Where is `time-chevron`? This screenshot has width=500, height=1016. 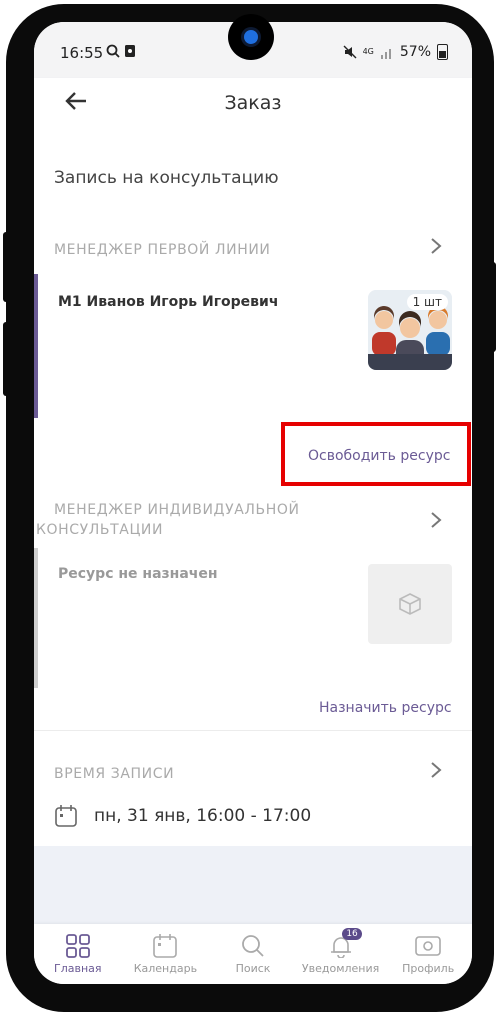 time-chevron is located at coordinates (436, 772).